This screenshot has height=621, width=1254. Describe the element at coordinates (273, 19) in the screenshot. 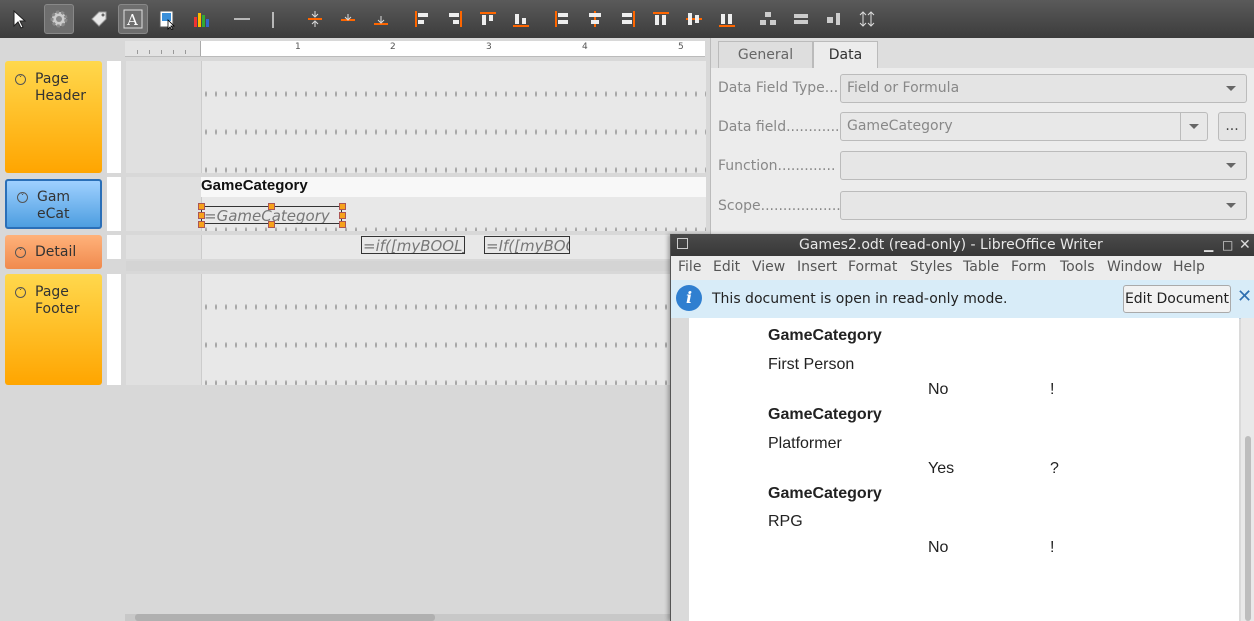

I see `vertical-line-icon` at that location.